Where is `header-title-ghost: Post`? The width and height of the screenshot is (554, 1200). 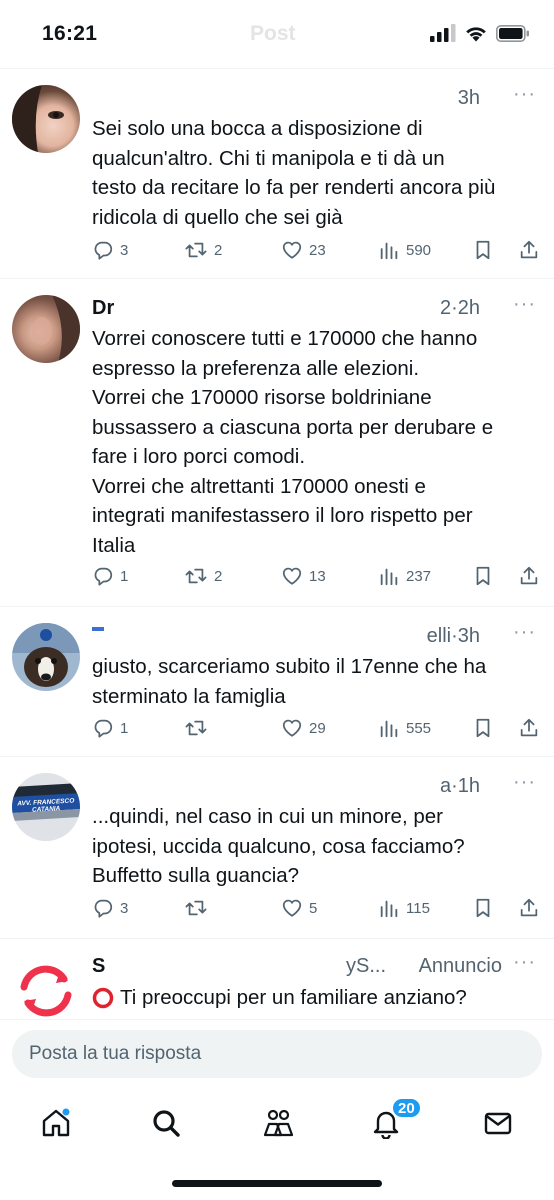 header-title-ghost: Post is located at coordinates (273, 33).